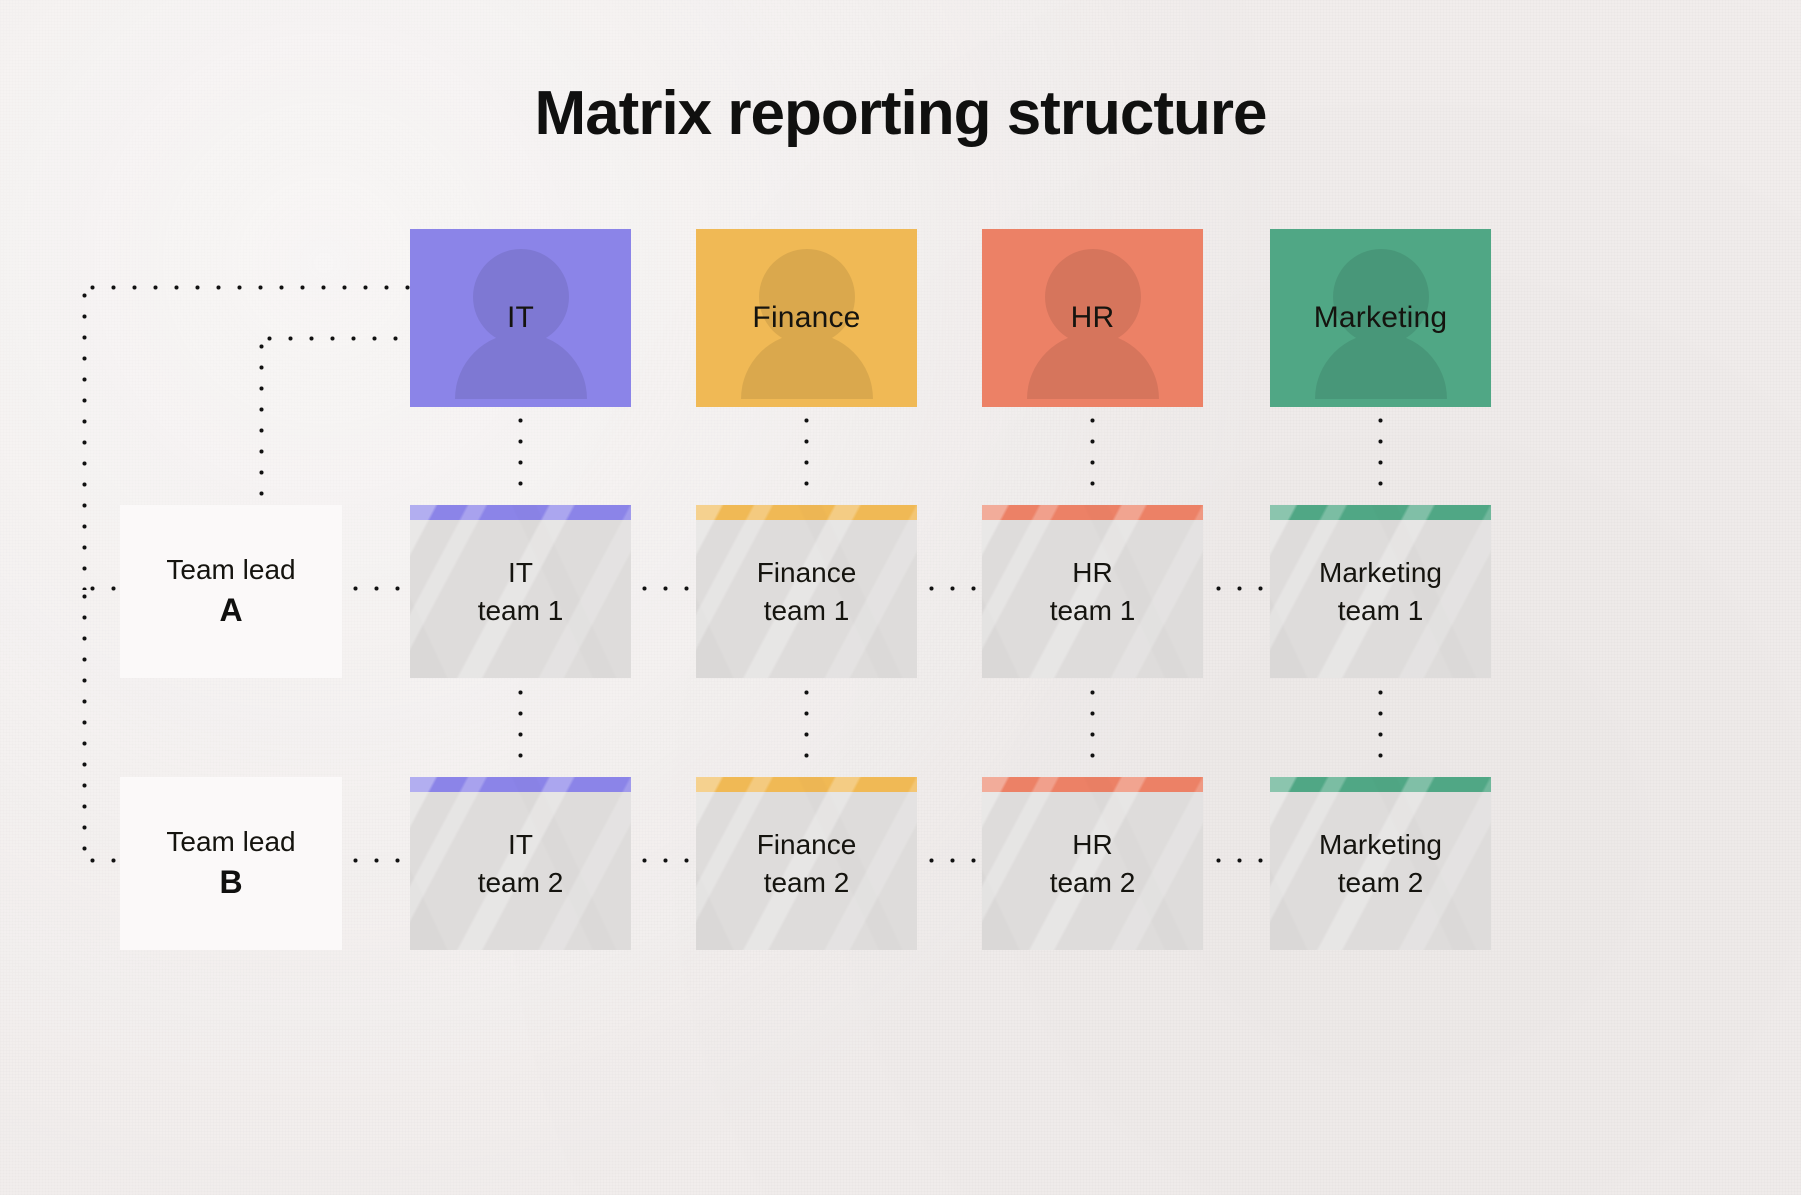  I want to click on dept-header-label: Finance, so click(806, 317).